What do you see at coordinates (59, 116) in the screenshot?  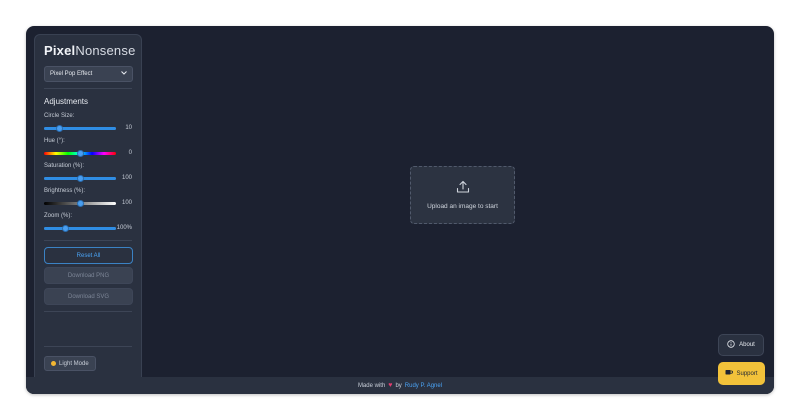 I see `circle-size-label: Circle Size:` at bounding box center [59, 116].